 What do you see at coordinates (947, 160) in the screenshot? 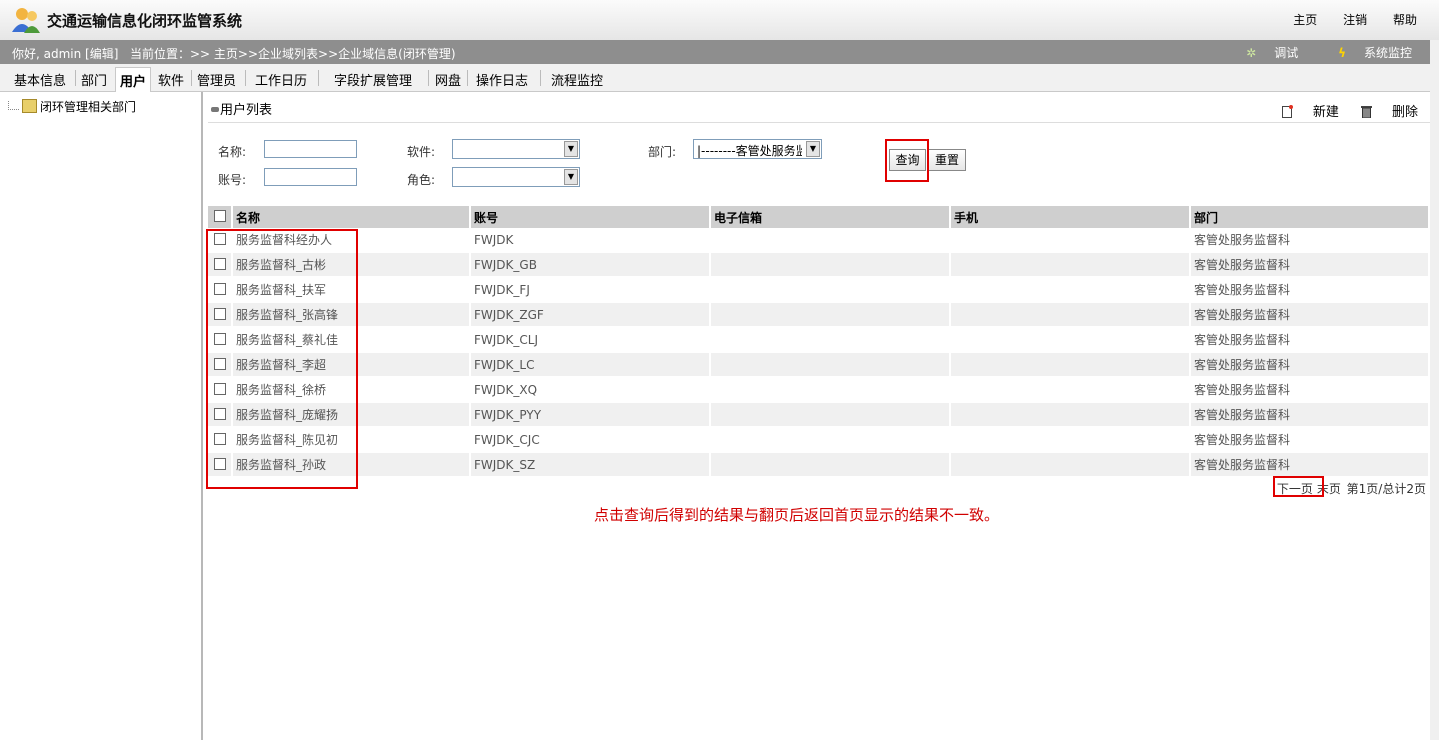
I see `reset-button: 重置` at bounding box center [947, 160].